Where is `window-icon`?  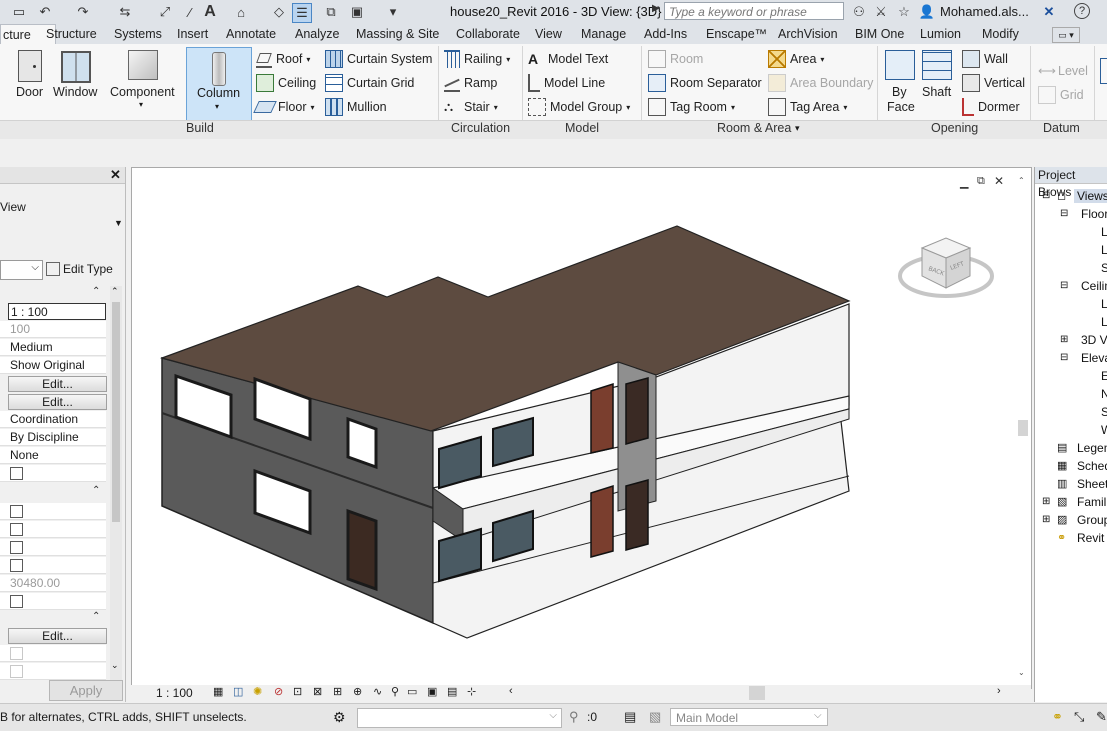 window-icon is located at coordinates (76, 67).